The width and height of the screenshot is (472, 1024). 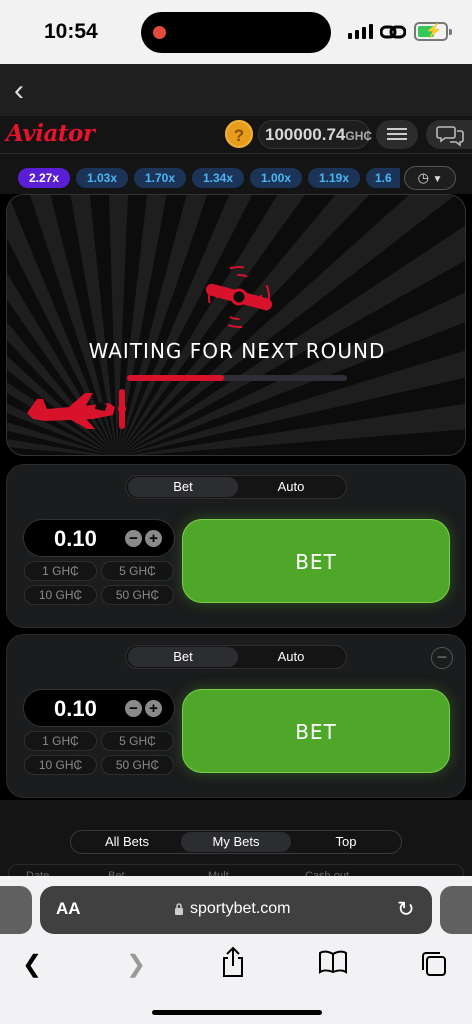 What do you see at coordinates (359, 136) in the screenshot?
I see `balance-currency: GH₵` at bounding box center [359, 136].